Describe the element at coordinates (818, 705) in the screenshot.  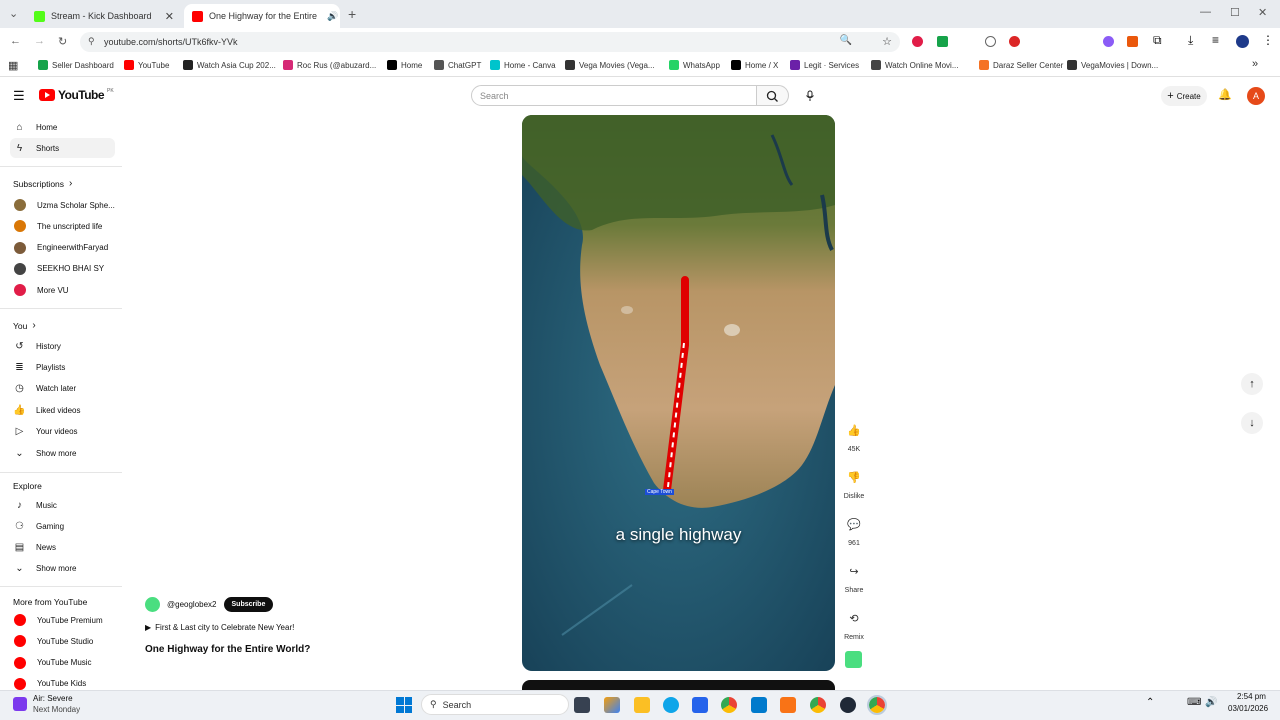
I see `chrome-profile-icon` at that location.